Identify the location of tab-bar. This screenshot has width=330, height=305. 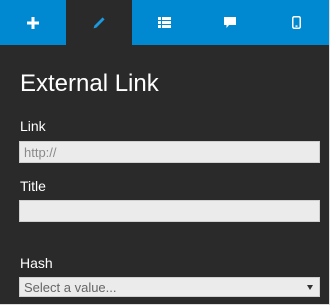
(164, 22).